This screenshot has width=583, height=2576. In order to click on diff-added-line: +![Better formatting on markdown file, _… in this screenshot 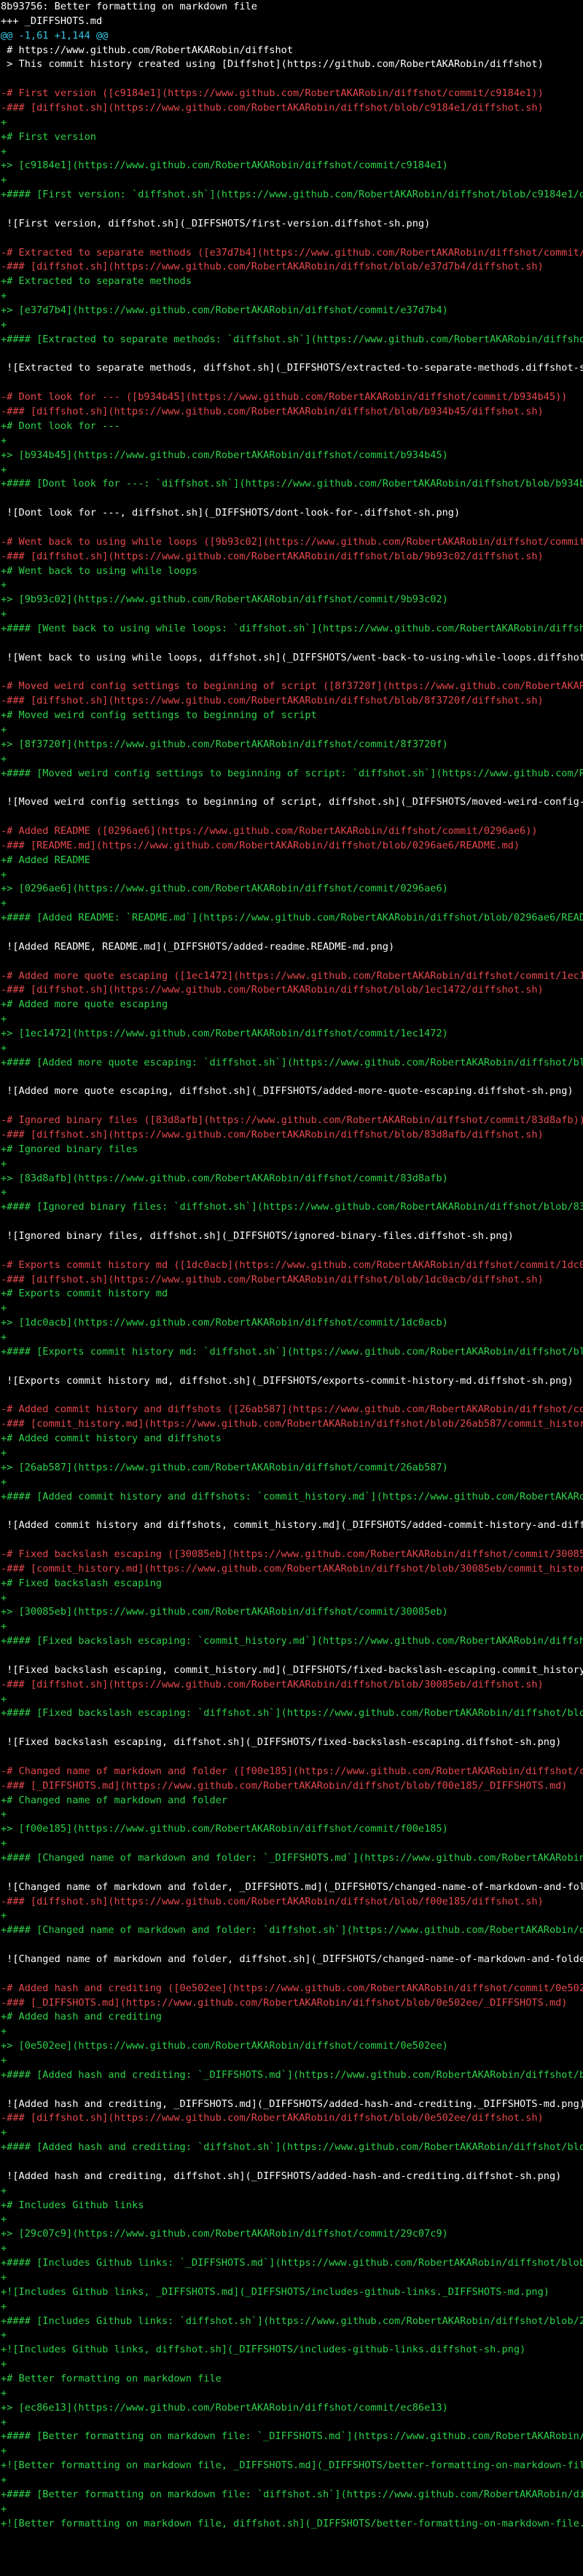, I will do `click(292, 2465)`.